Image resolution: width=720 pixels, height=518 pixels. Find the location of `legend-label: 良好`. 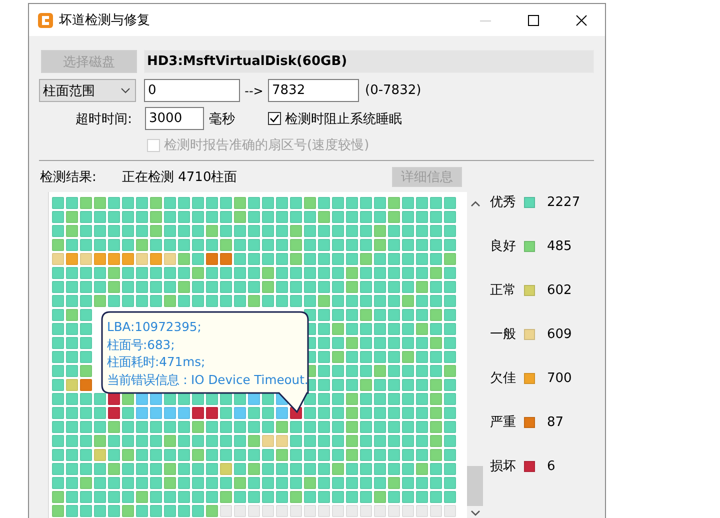

legend-label: 良好 is located at coordinates (503, 247).